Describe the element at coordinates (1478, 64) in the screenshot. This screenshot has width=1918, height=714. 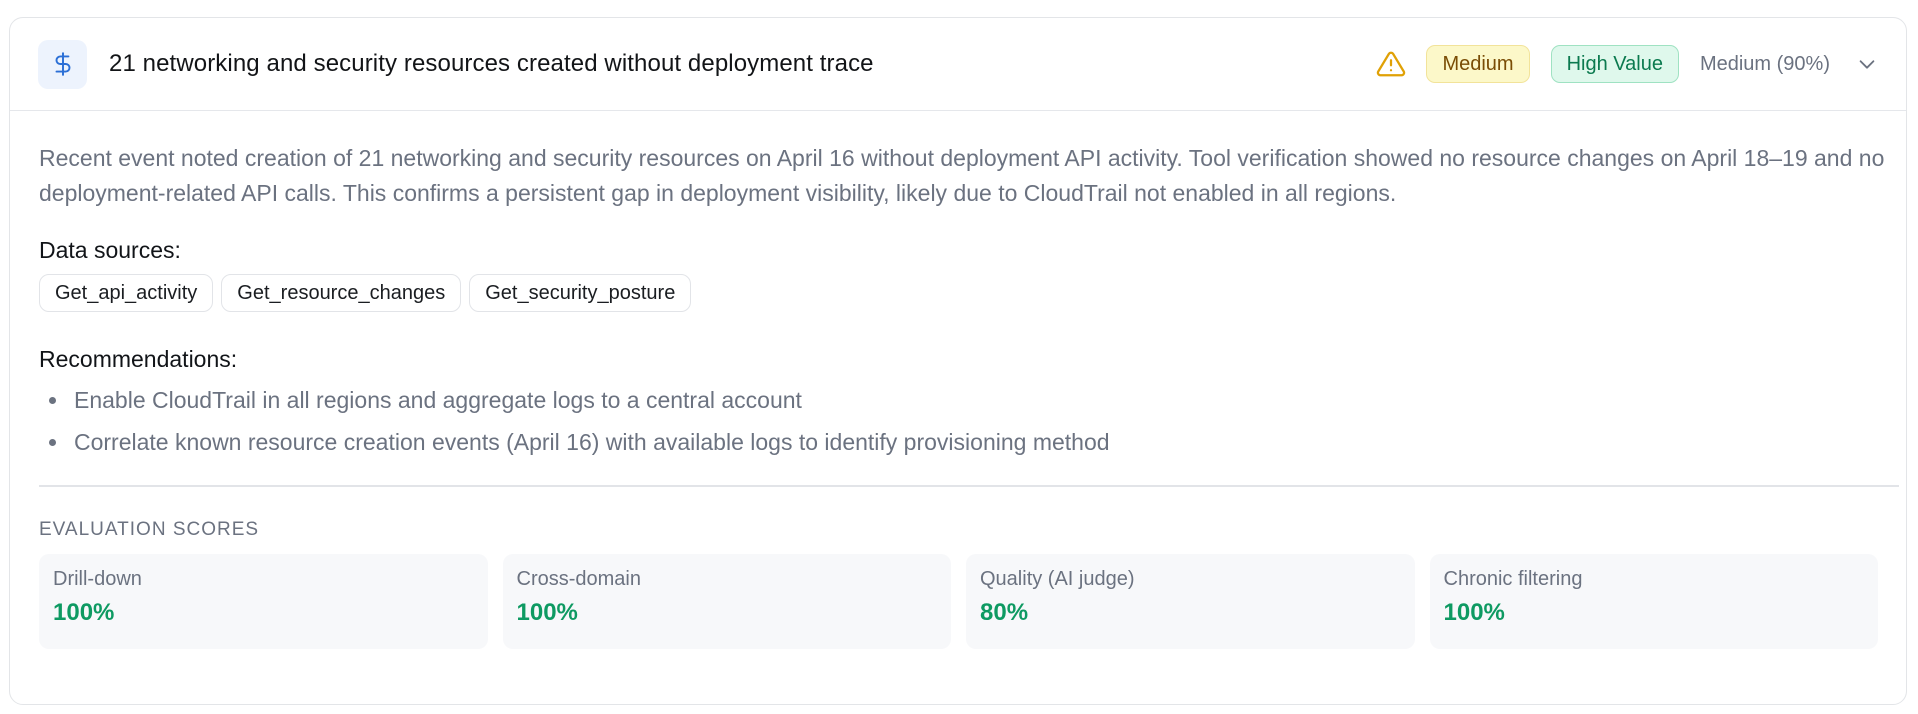
I see `severity-badge: Medium` at that location.